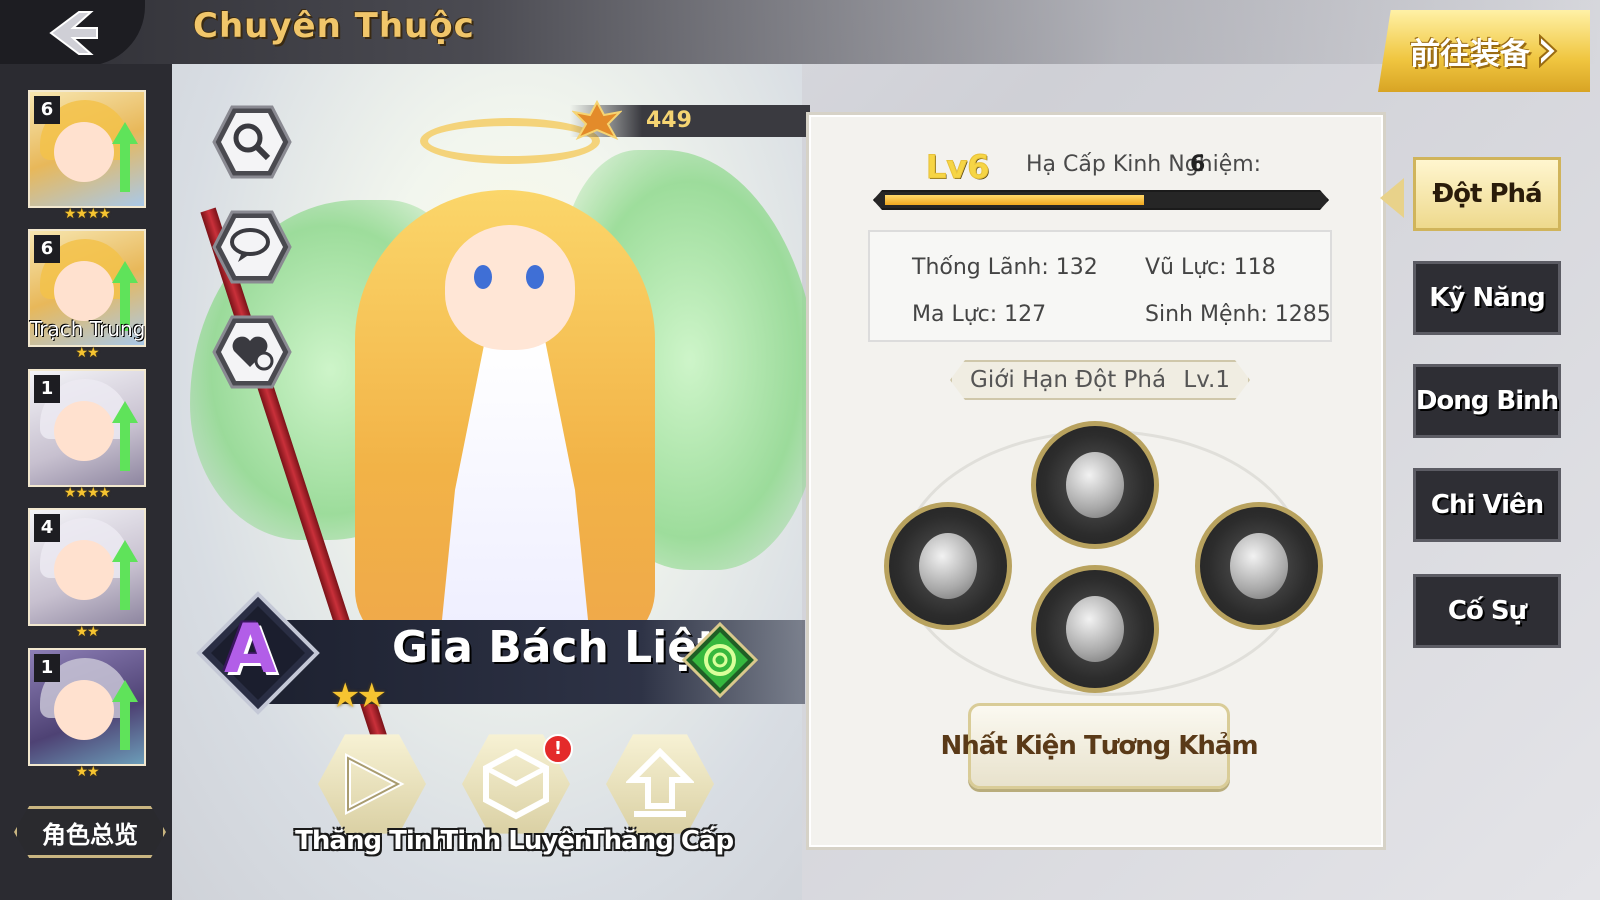 The image size is (1600, 900). I want to click on character-overview-button: 角色总览, so click(90, 832).